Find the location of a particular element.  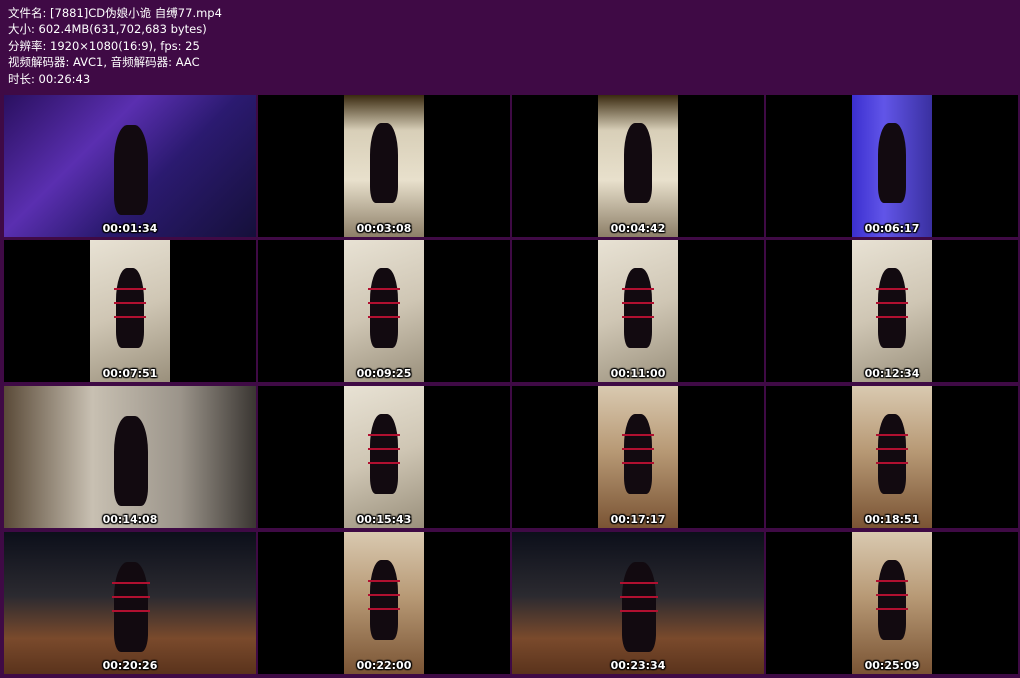

thumbnail-cell: 00:06:17 is located at coordinates (892, 166).